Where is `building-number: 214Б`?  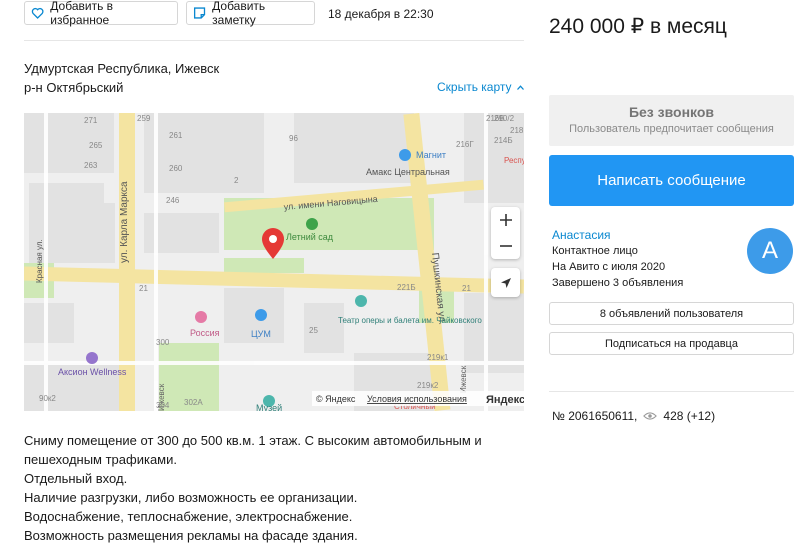
building-number: 214Б is located at coordinates (503, 140).